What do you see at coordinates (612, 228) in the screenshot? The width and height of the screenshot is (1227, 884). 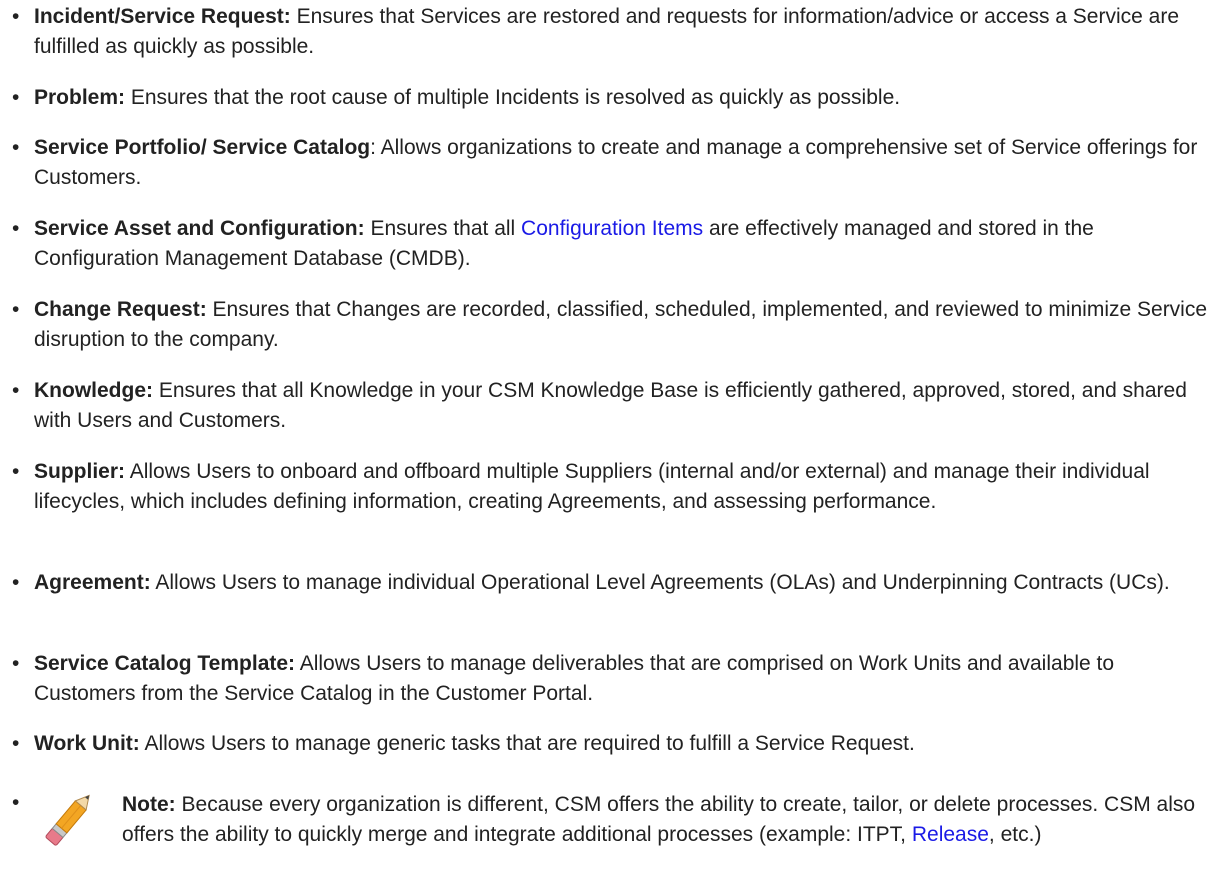 I see `configuration-items-link: Configuration Items` at bounding box center [612, 228].